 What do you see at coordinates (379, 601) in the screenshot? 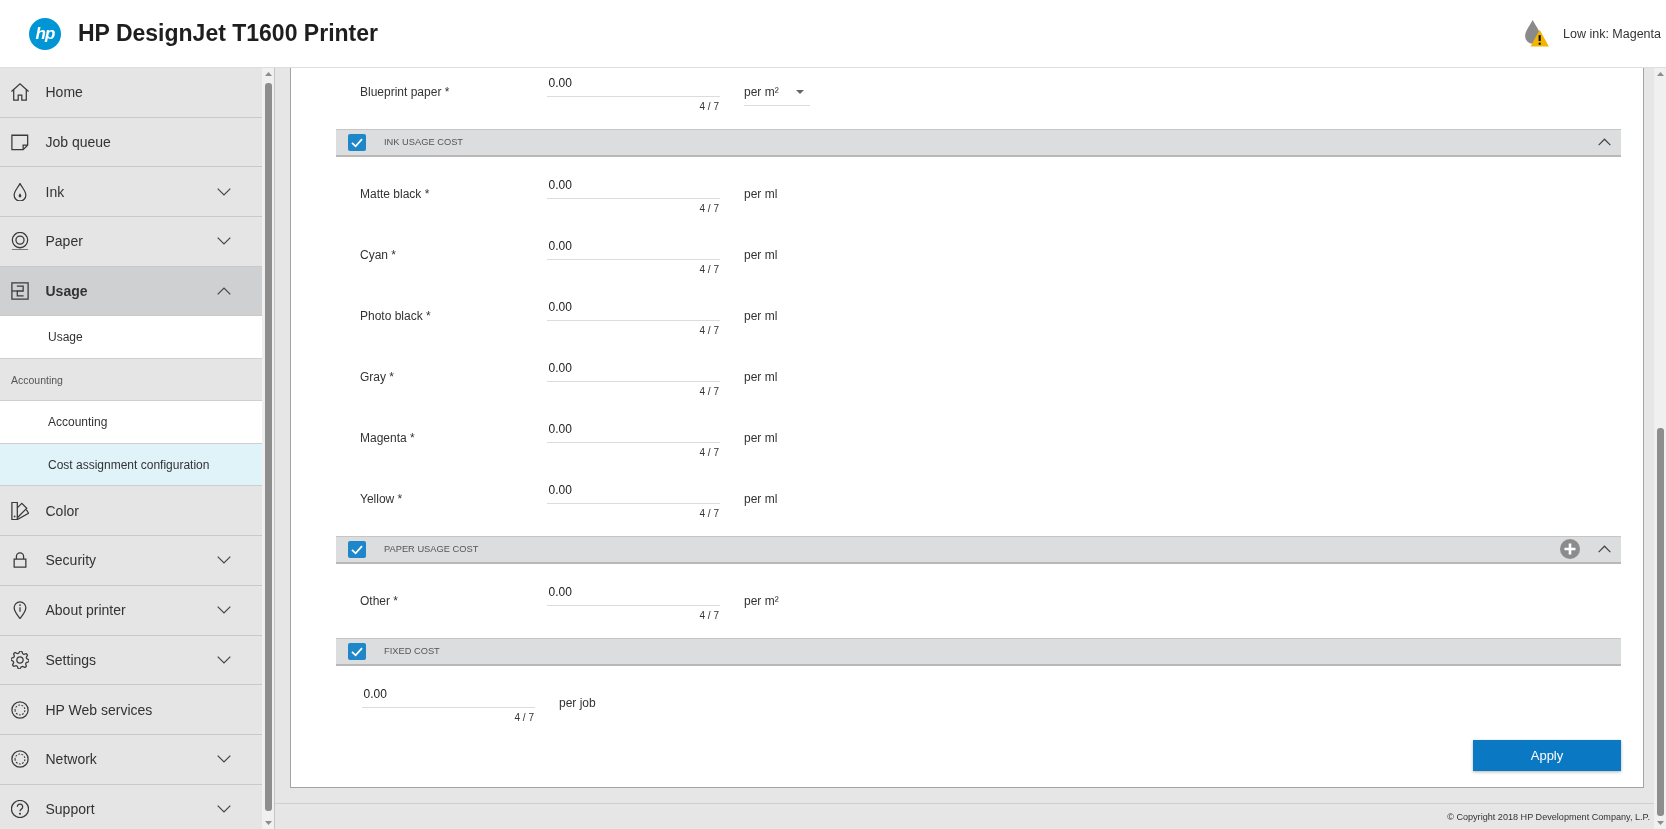
I see `field-label: Other *` at bounding box center [379, 601].